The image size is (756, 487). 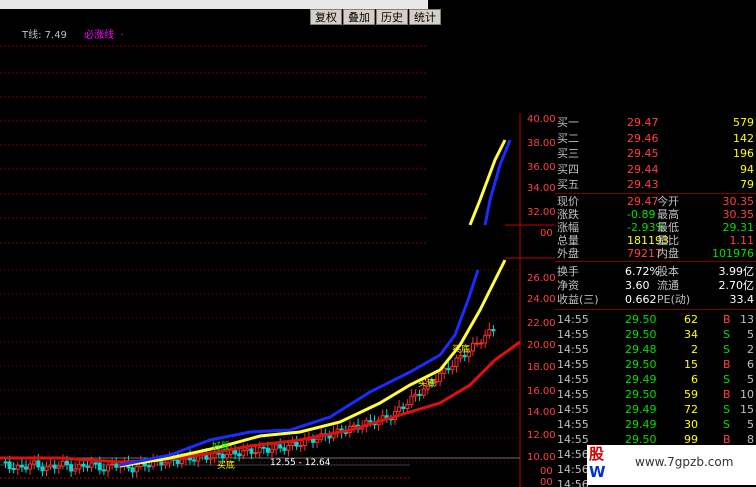 I want to click on quote-stat-row: 涨跌 -0.89 最高 30.35, so click(x=655, y=215).